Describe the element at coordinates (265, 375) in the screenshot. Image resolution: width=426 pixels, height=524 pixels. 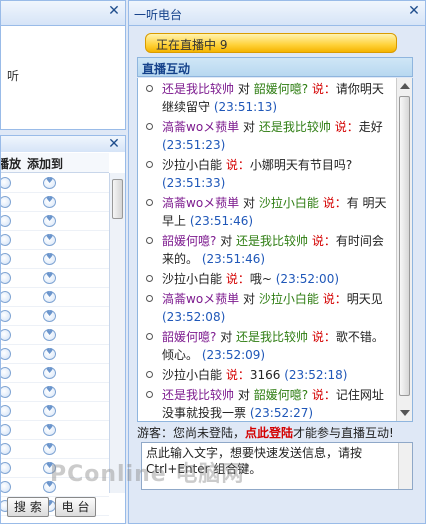
I see `message-text: 3166` at that location.